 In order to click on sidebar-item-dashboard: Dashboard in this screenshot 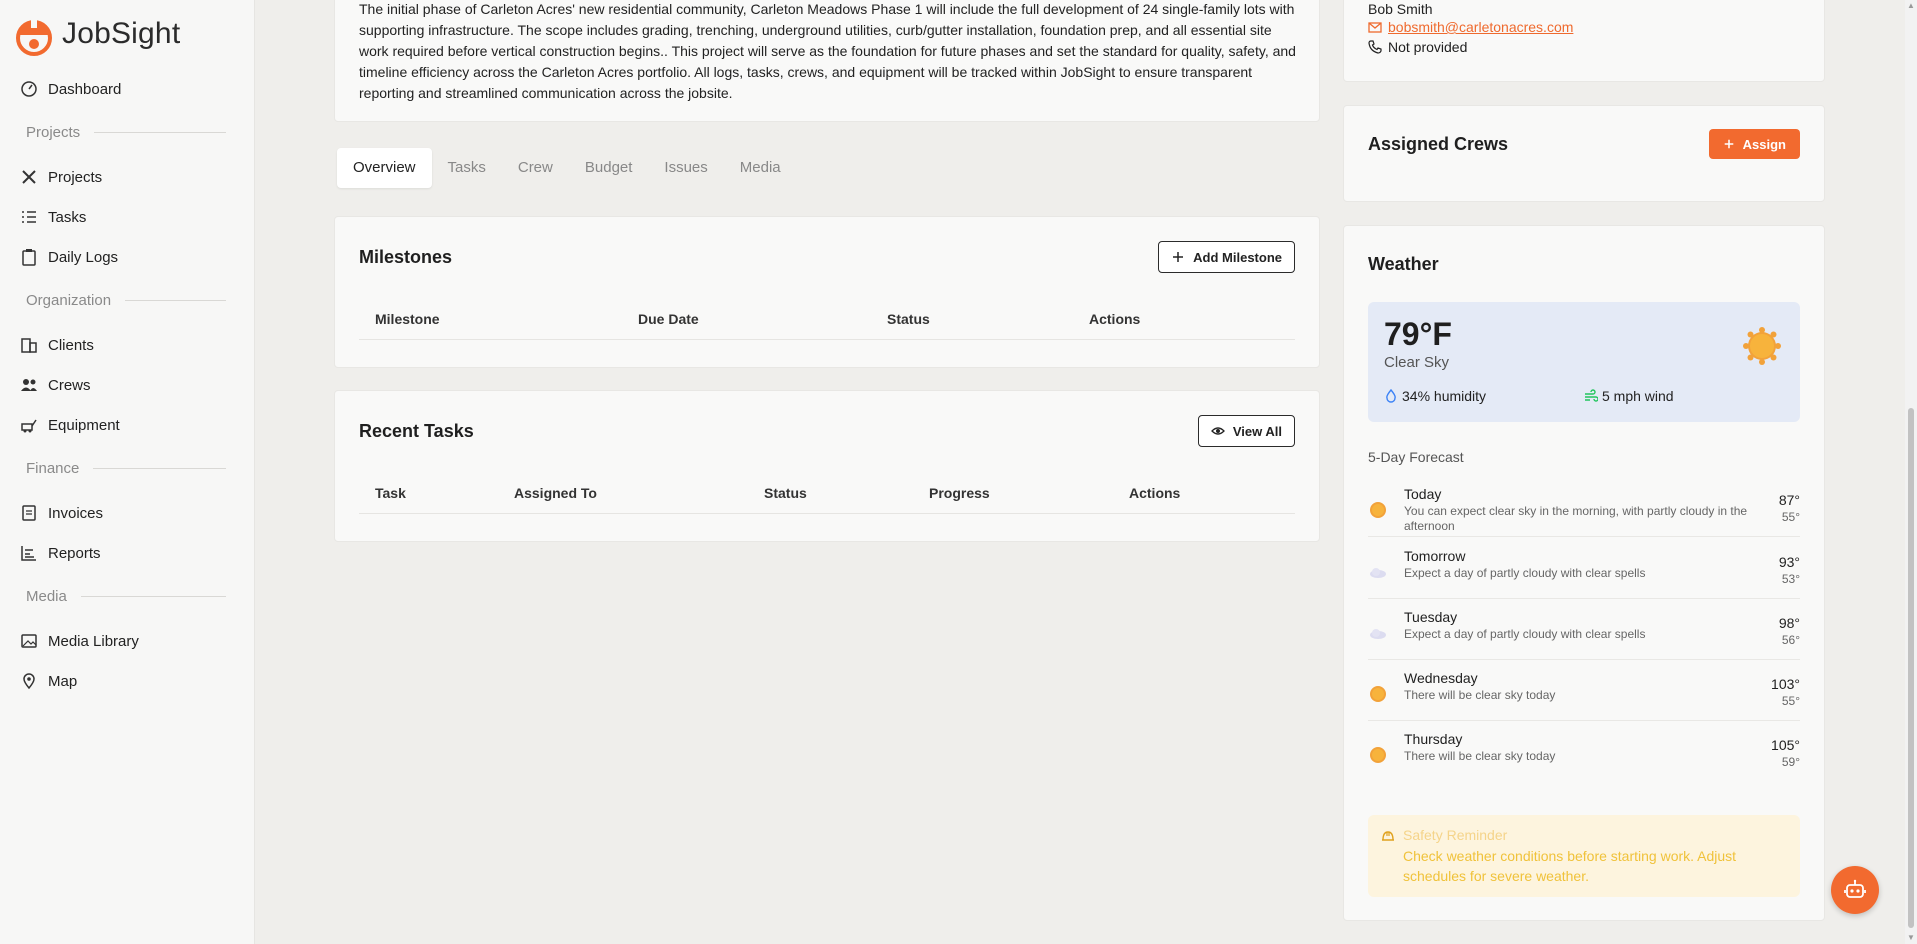, I will do `click(70, 89)`.